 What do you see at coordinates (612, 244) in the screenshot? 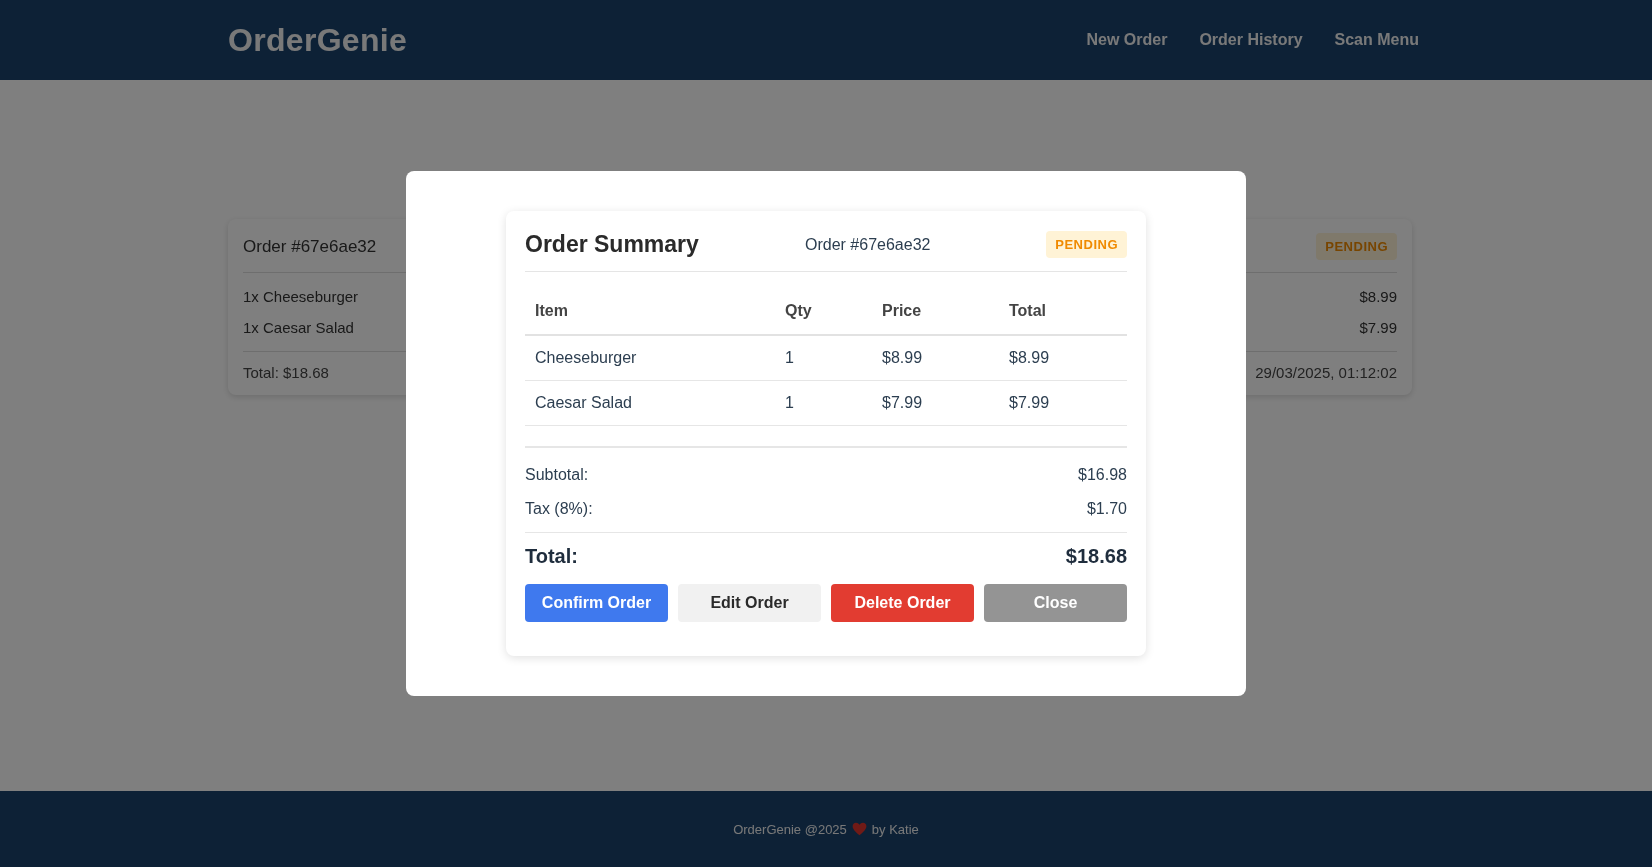
I see `modal-title: Order Summary` at bounding box center [612, 244].